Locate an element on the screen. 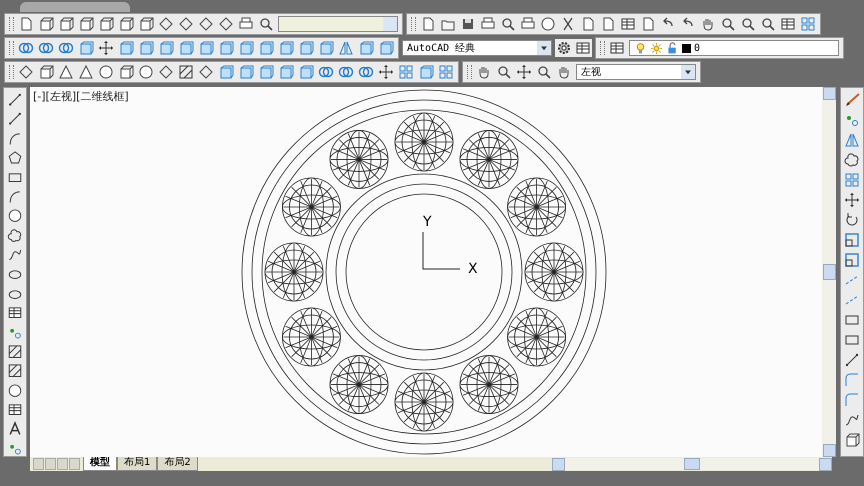 The image size is (864, 486). lock-icon is located at coordinates (672, 48).